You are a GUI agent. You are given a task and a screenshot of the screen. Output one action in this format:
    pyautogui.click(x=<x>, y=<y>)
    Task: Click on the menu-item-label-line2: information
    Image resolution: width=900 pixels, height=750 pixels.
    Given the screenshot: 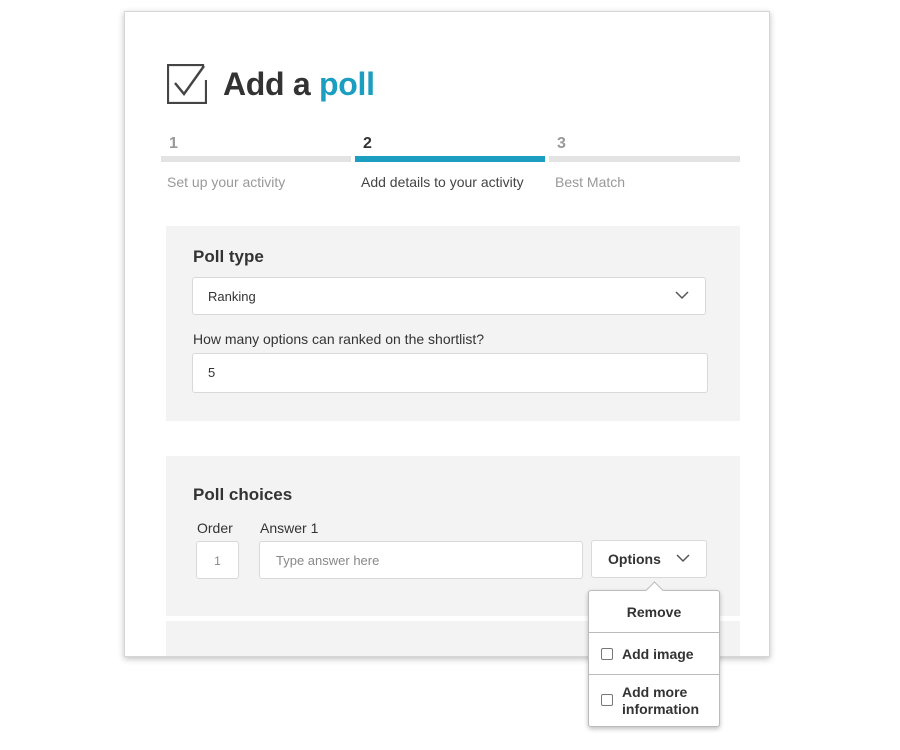 What is the action you would take?
    pyautogui.click(x=660, y=709)
    